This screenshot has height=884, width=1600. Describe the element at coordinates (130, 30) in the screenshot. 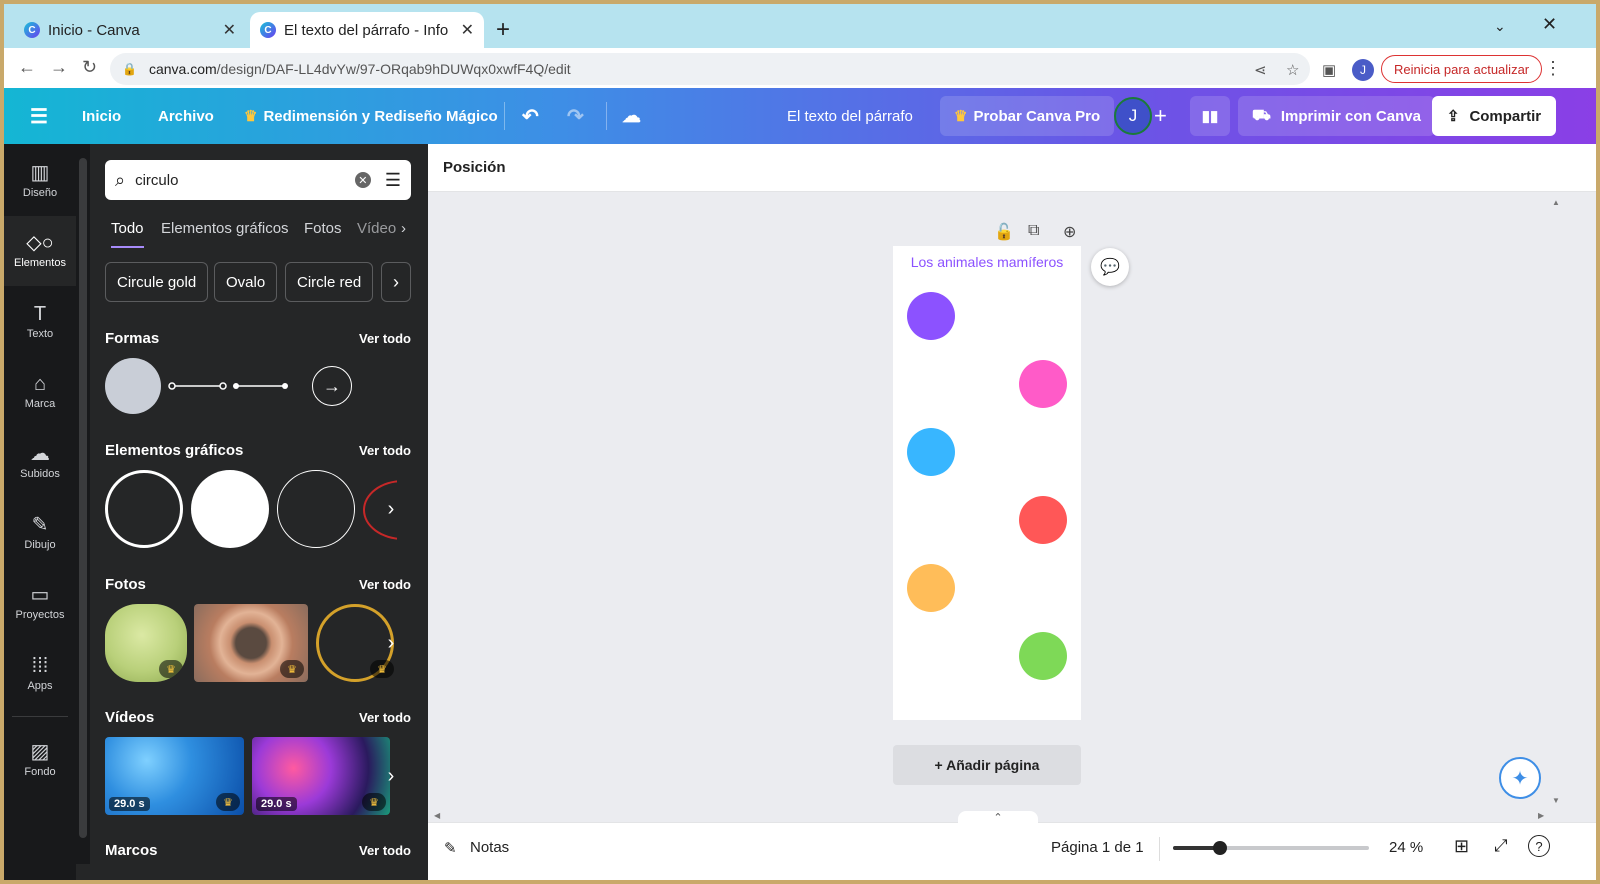

I see `browser-tab-inicio: C Inicio - Canva ✕` at that location.